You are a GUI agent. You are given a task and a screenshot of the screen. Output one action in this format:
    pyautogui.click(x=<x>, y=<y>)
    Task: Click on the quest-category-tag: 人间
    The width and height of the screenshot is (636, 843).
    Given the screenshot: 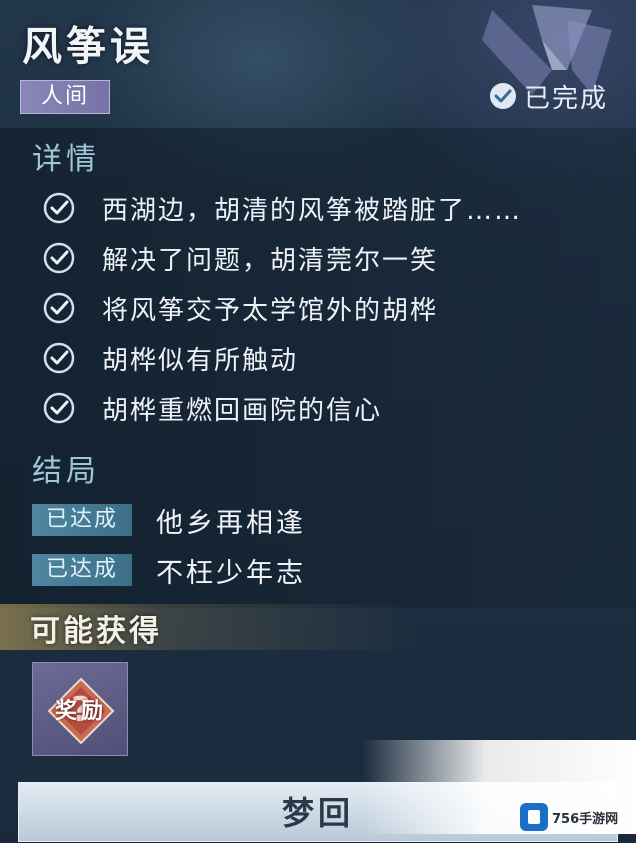 What is the action you would take?
    pyautogui.click(x=65, y=97)
    